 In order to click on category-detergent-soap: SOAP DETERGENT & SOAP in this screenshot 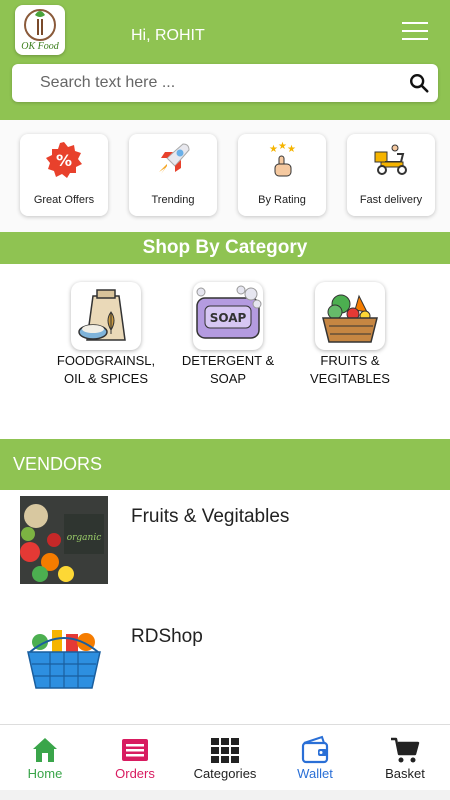, I will do `click(228, 335)`.